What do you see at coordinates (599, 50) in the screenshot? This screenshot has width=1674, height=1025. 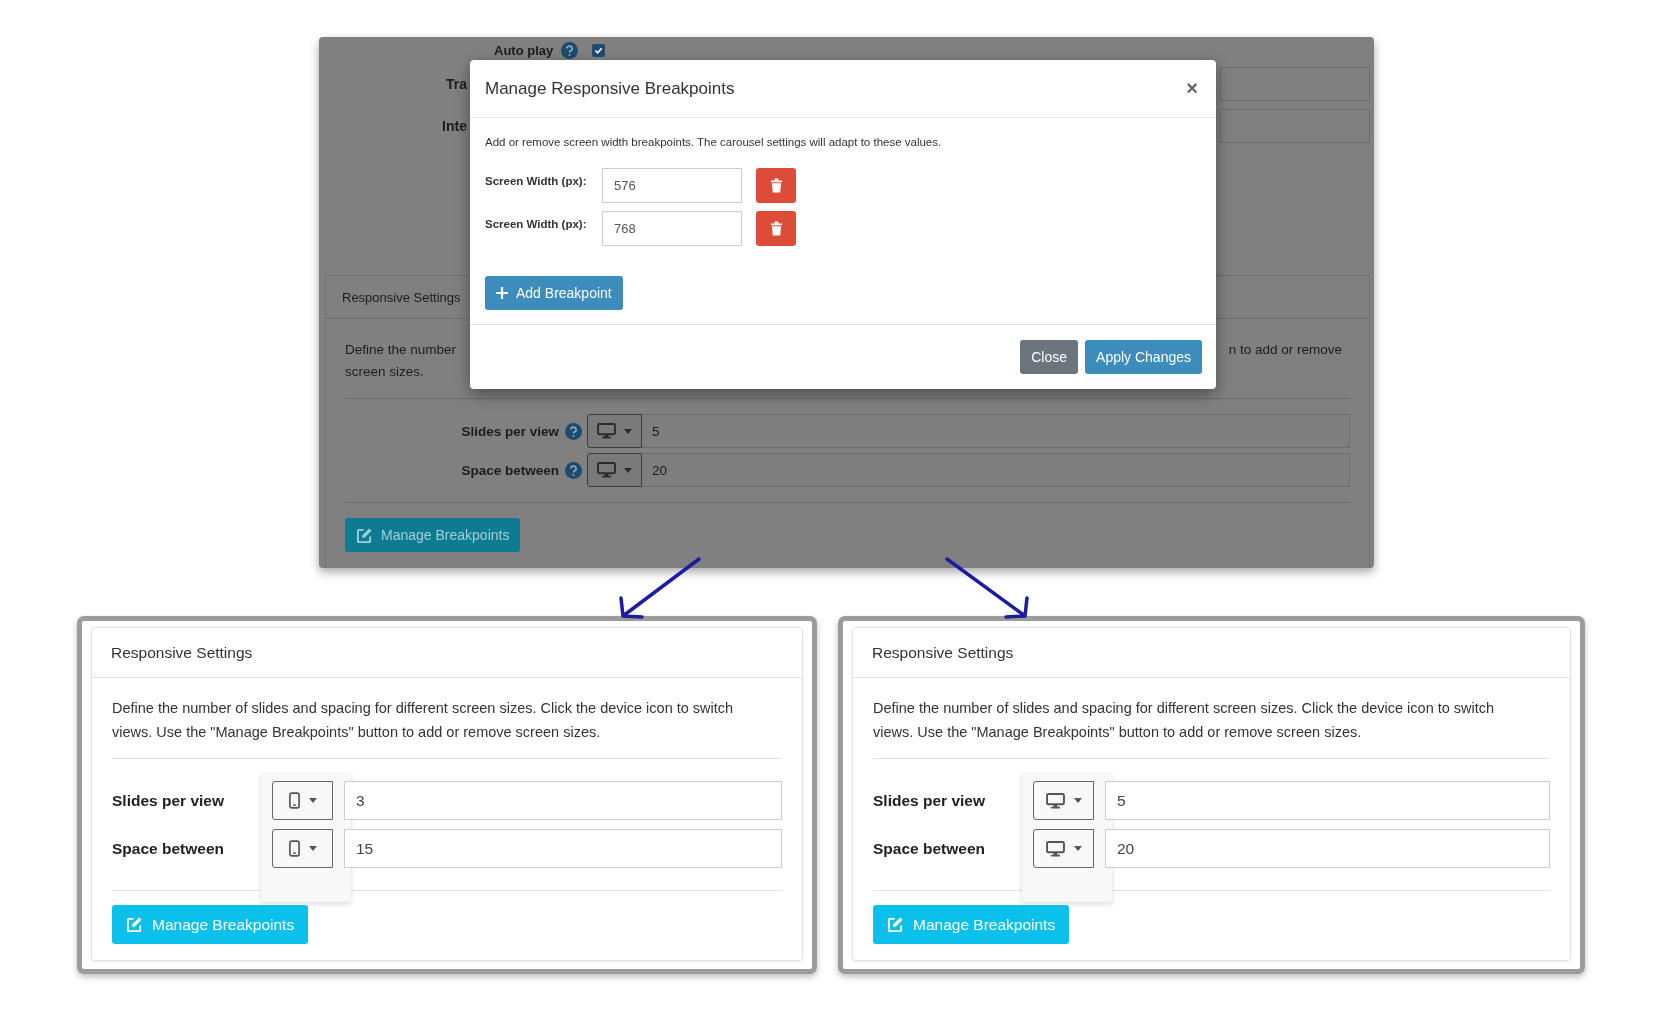 I see `checkbox` at bounding box center [599, 50].